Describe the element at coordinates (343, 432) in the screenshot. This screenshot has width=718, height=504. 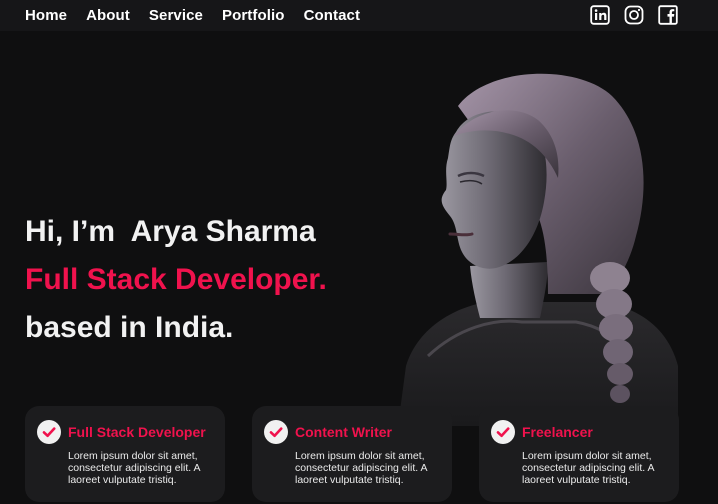
I see `card-title: Content Writer` at that location.